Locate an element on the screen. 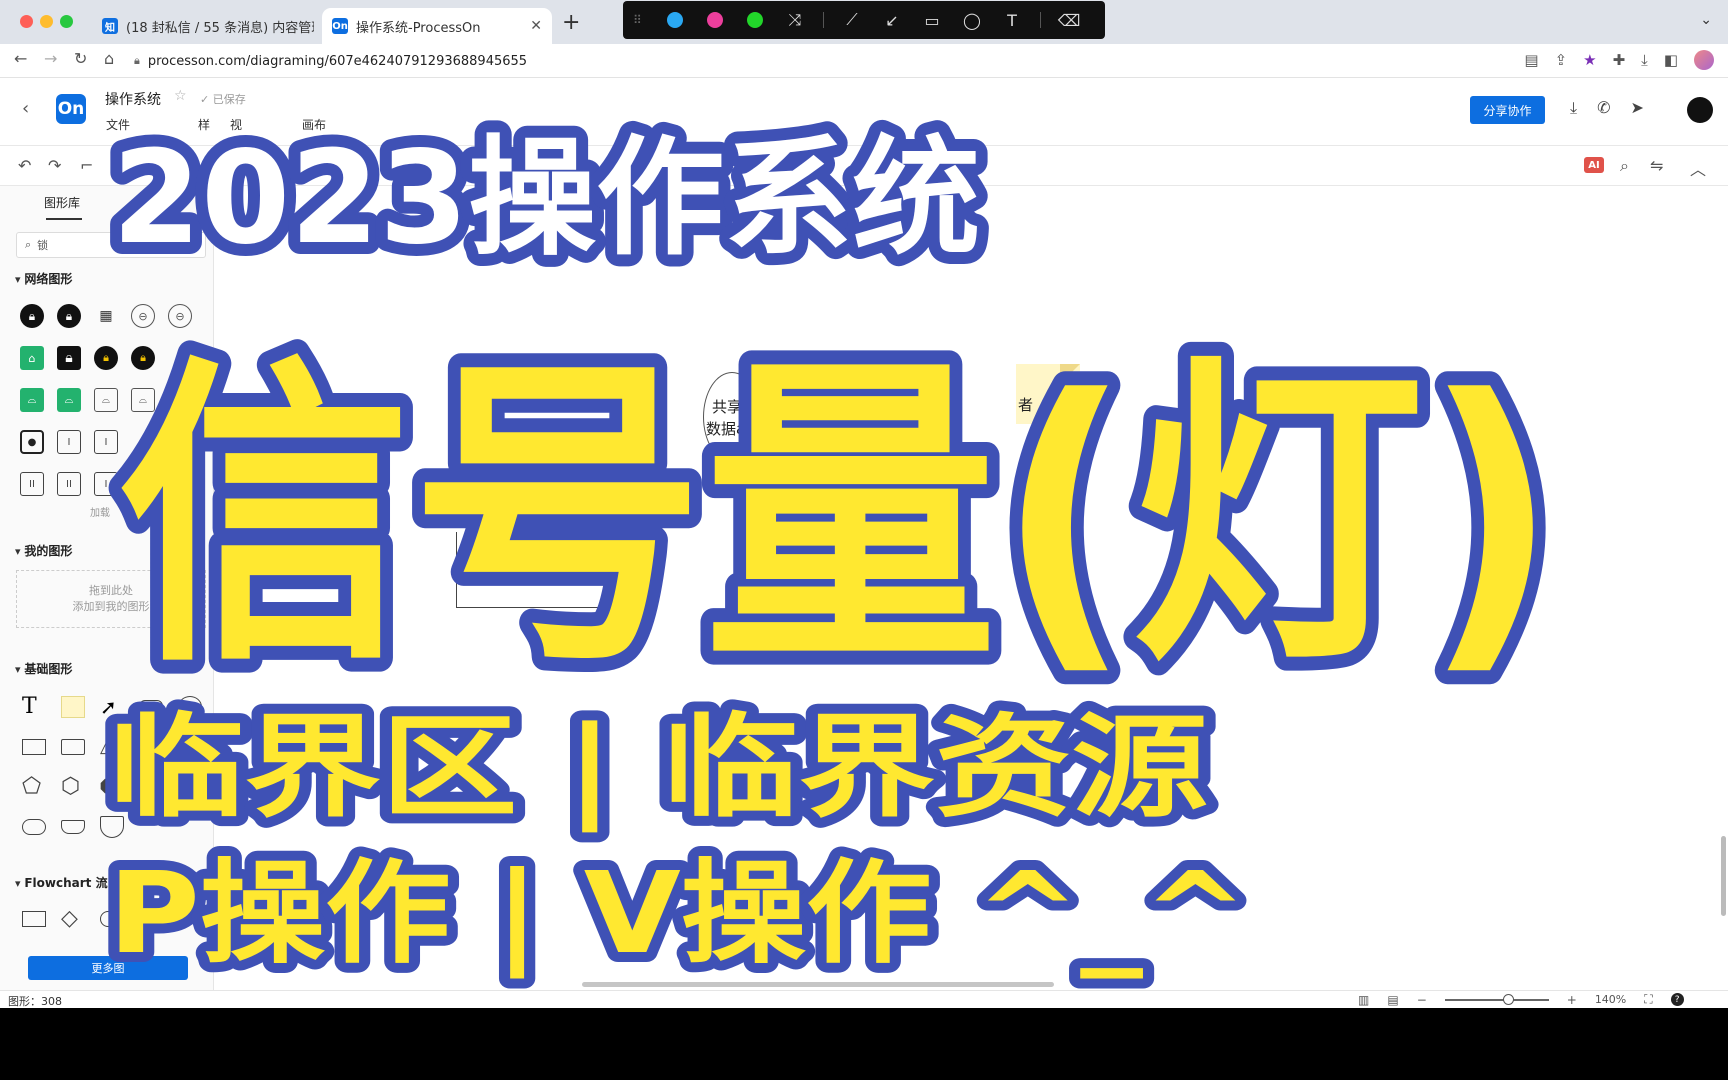  note-icon is located at coordinates (73, 707).